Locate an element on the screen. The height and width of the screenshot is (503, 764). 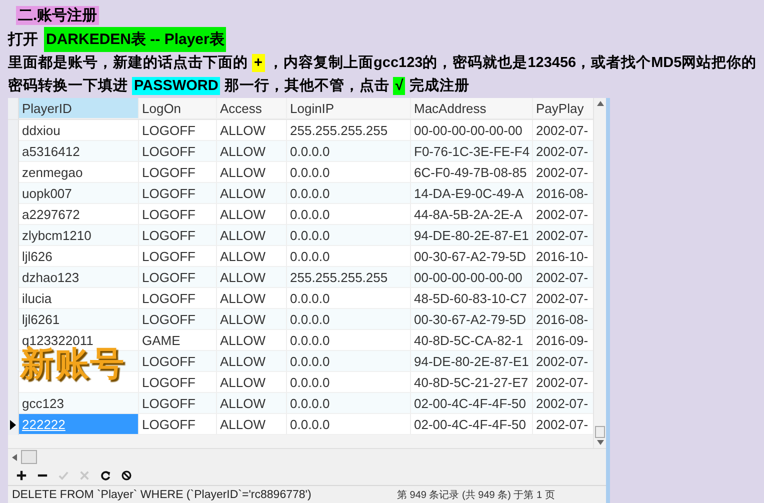
table-row: 222222 LOGOFF ALLOW 0.0.0.0 02-00-4C-4F-4F-50 2002-07- is located at coordinates (300, 424).